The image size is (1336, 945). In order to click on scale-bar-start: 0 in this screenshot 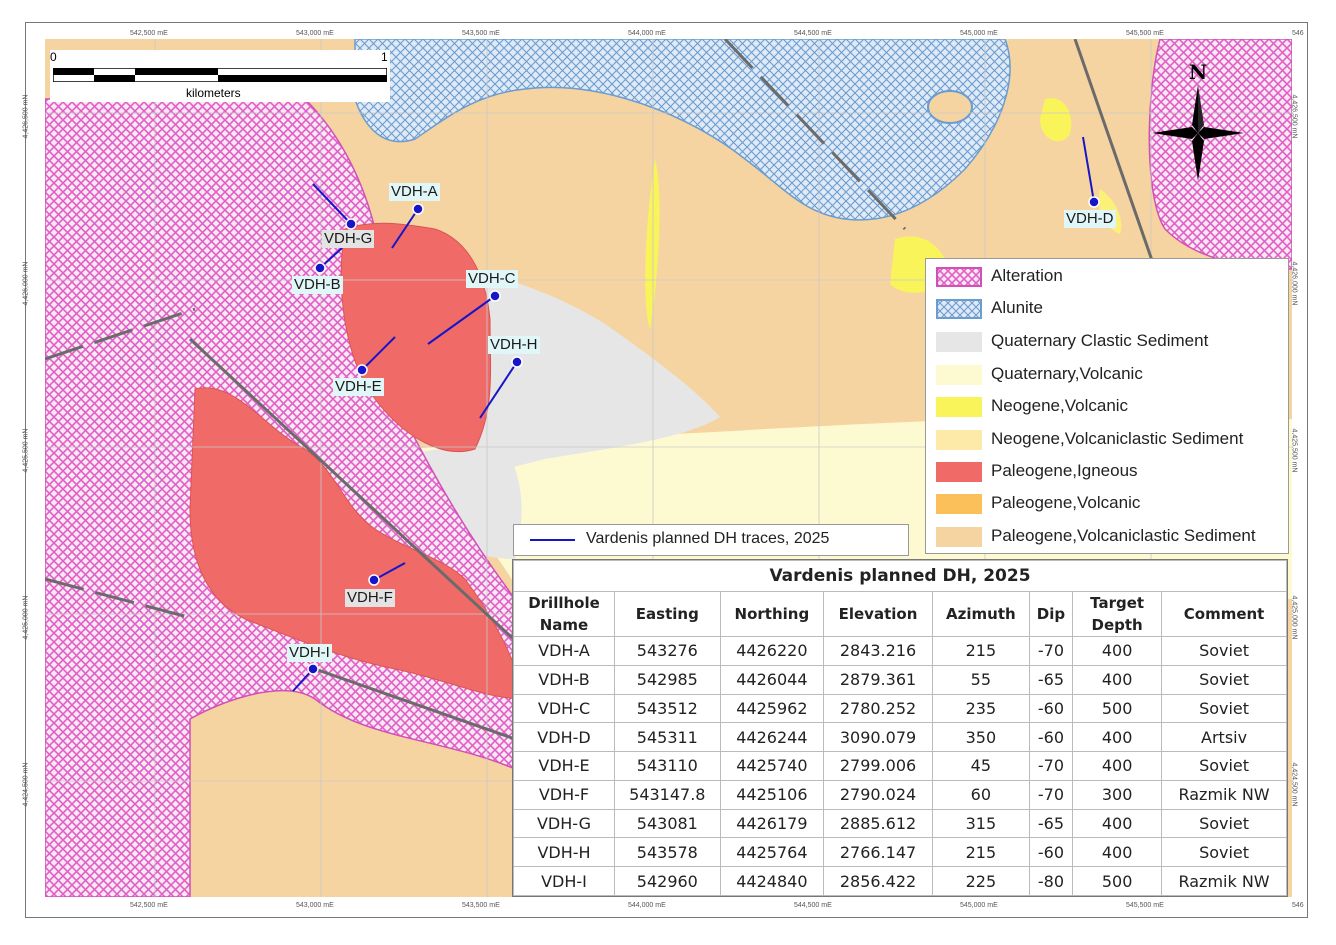, I will do `click(53, 57)`.